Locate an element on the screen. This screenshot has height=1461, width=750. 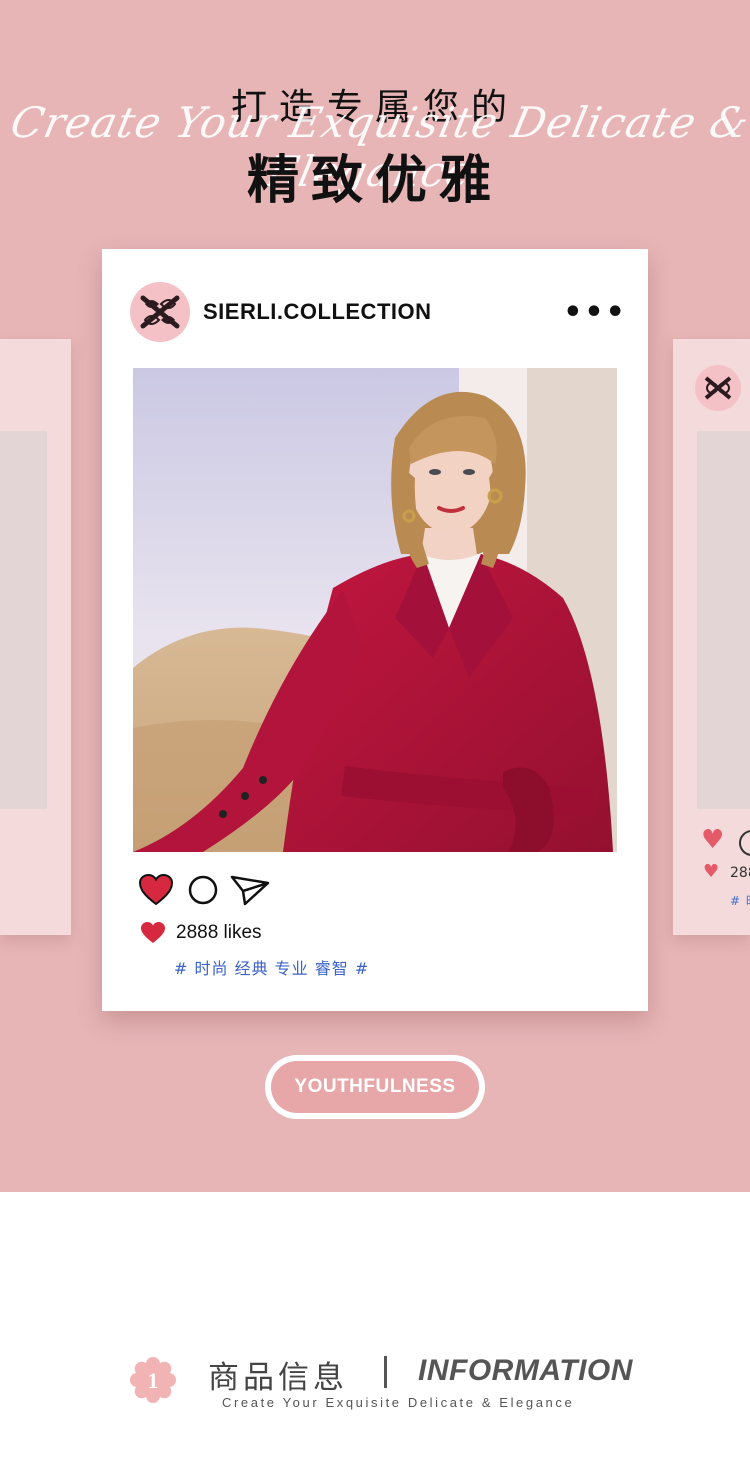
brand-avatar is located at coordinates (160, 312).